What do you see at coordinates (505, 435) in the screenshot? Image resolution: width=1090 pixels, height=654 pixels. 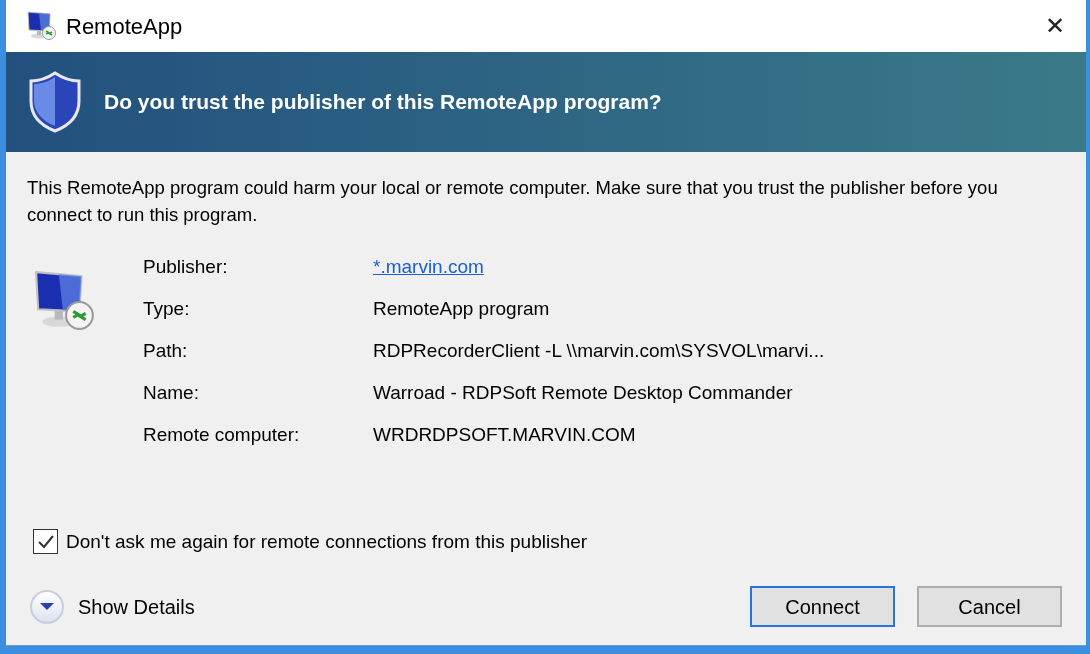 I see `detail-value: WRDRDPSOFT.MARVIN.COM` at bounding box center [505, 435].